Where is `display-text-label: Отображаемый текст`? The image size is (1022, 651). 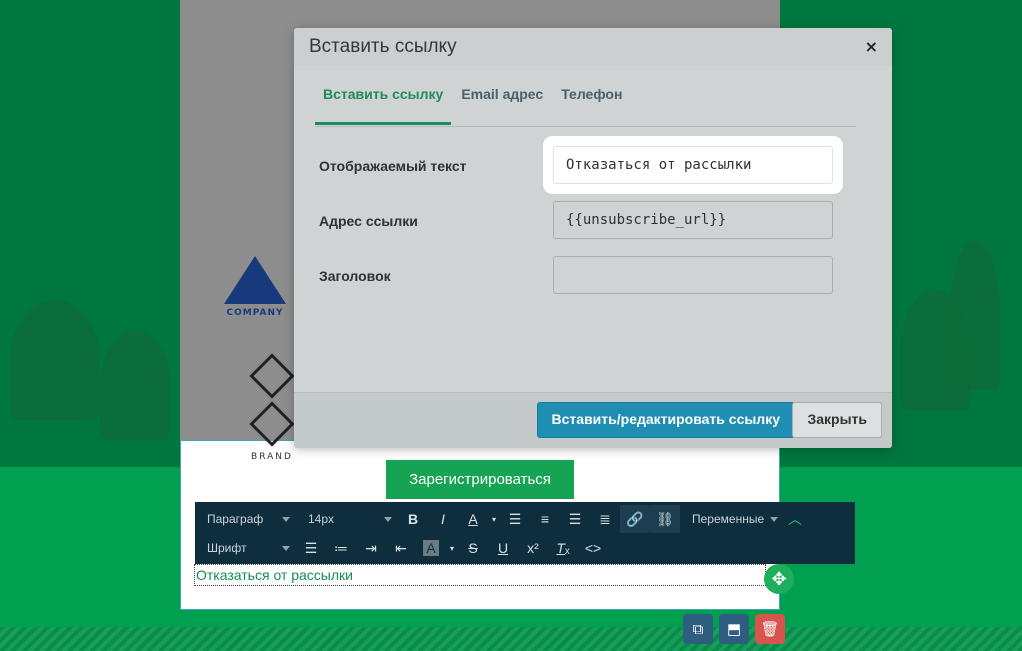 display-text-label: Отображаемый текст is located at coordinates (393, 166).